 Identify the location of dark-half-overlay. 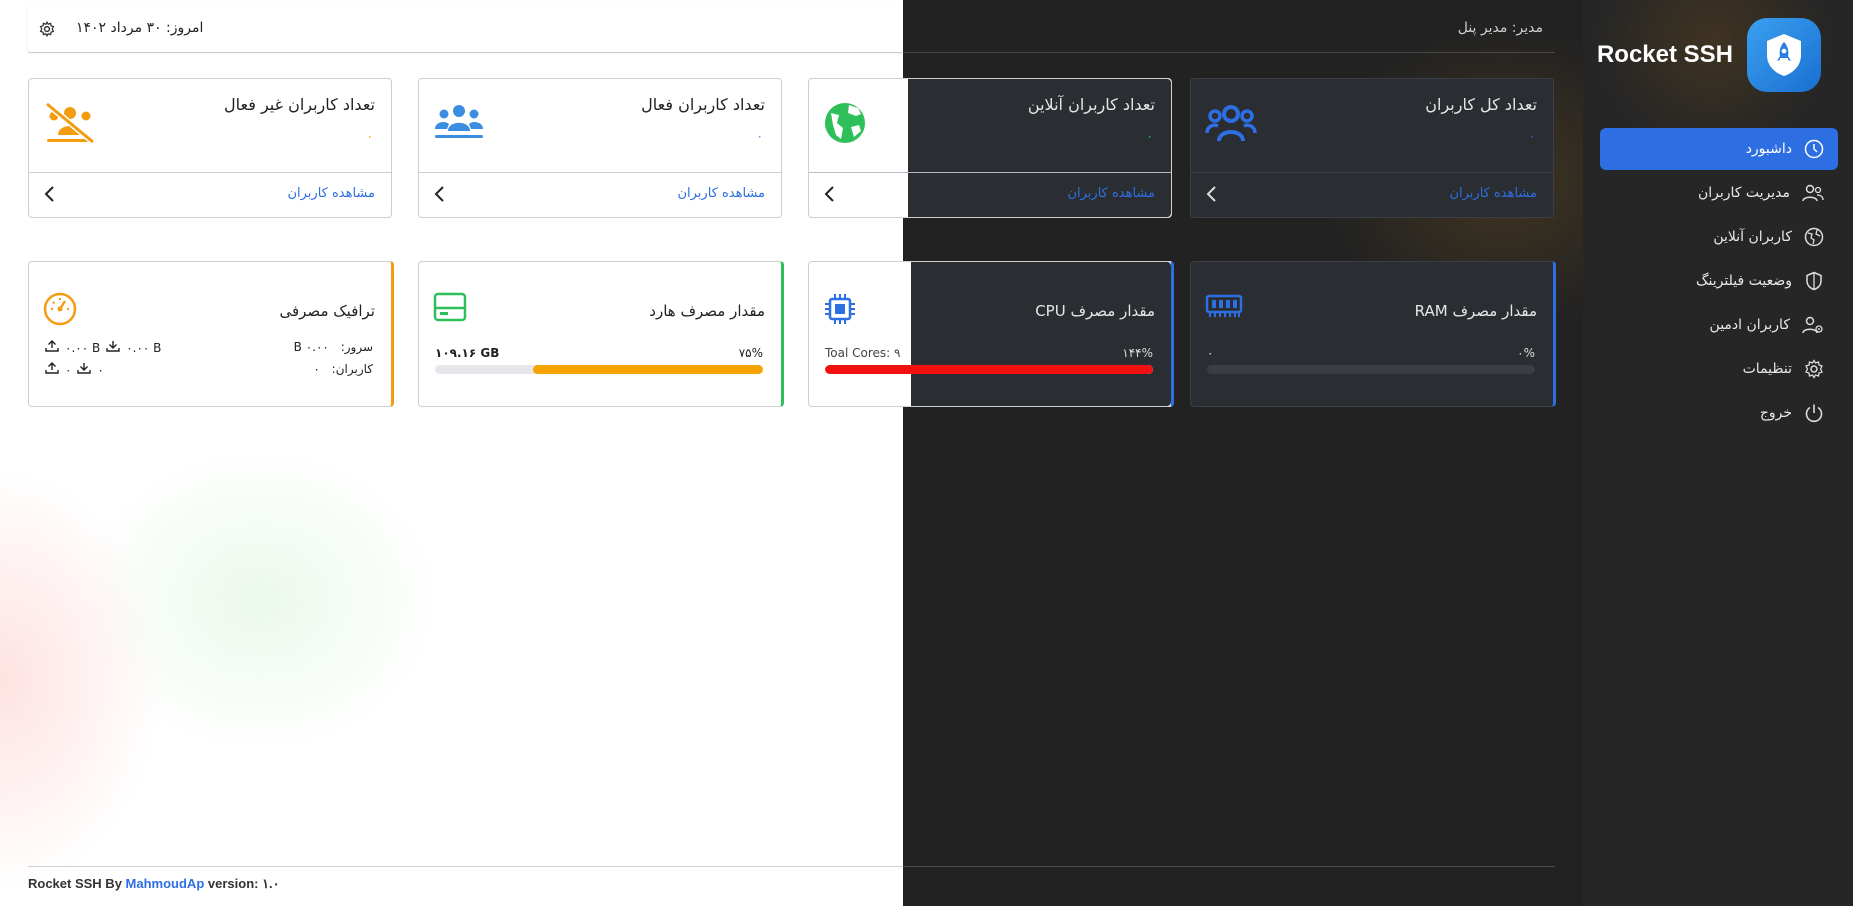
(1041, 334).